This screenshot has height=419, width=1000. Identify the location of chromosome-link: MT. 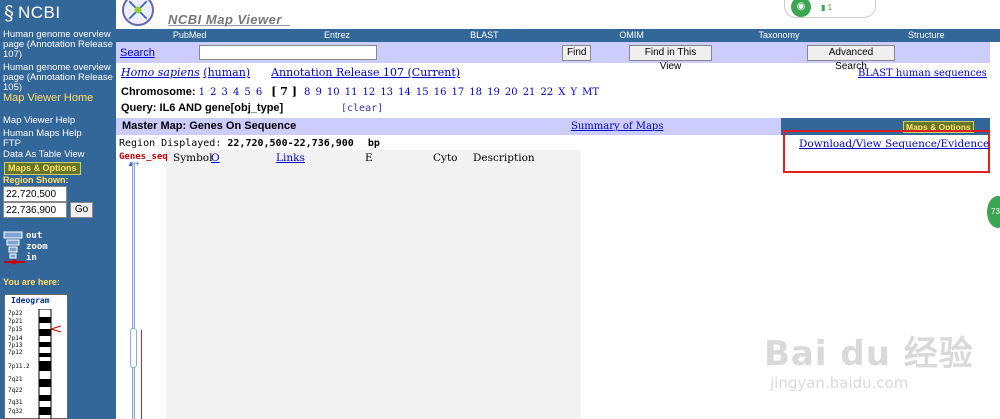
(590, 92).